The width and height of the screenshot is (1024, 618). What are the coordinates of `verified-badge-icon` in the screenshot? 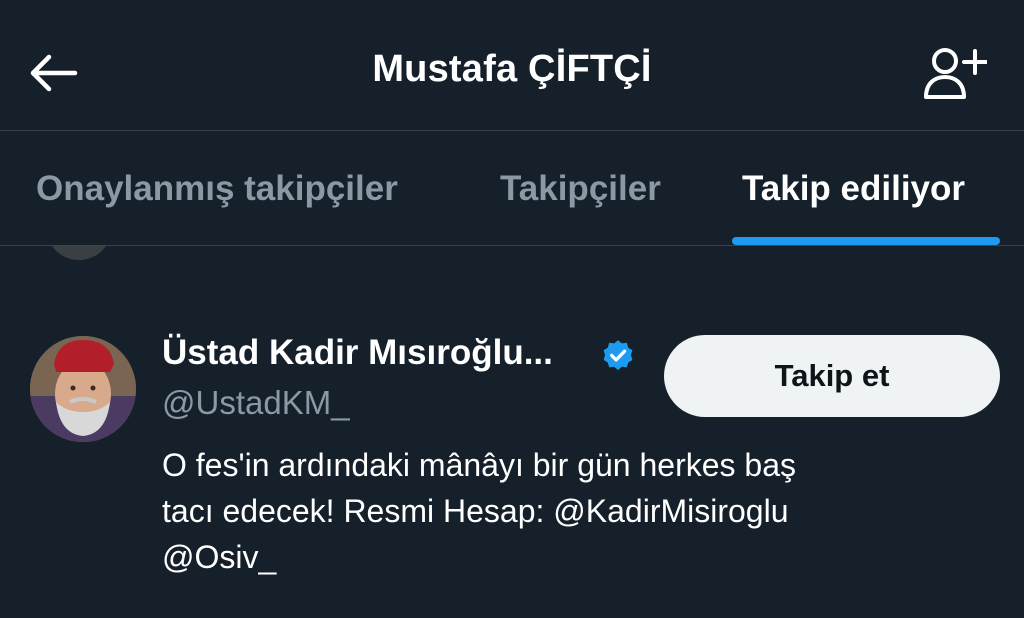 It's located at (618, 355).